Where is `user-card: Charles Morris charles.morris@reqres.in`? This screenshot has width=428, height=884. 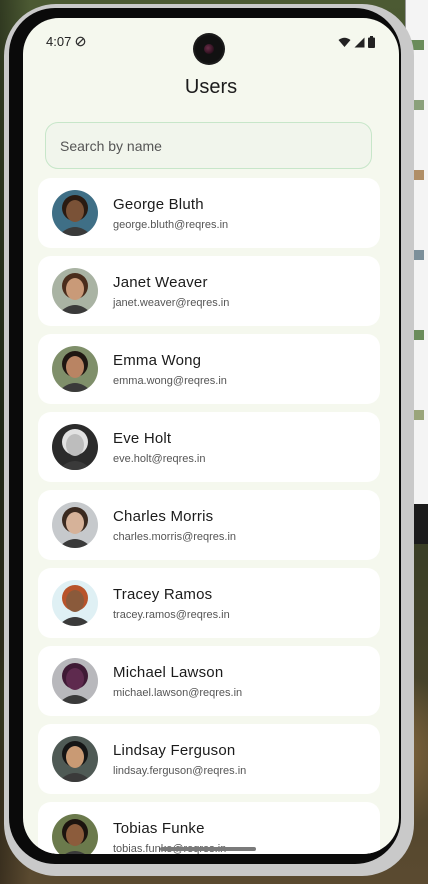
user-card: Charles Morris charles.morris@reqres.in is located at coordinates (209, 525).